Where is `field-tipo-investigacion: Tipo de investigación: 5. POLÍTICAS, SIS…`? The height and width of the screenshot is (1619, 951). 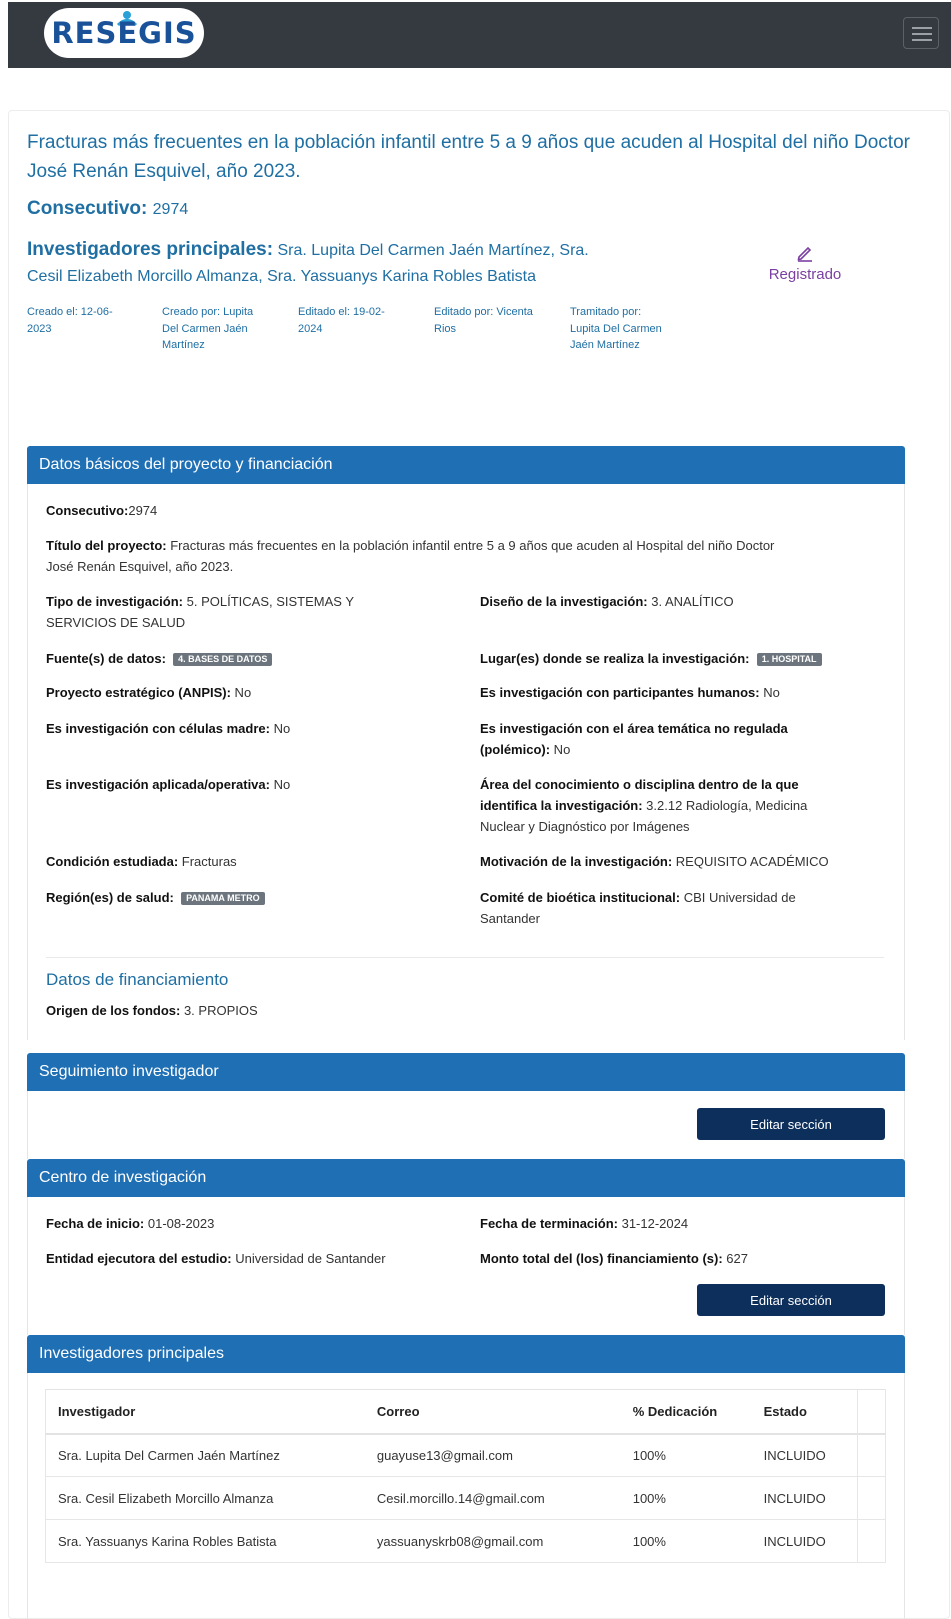
field-tipo-investigacion: Tipo de investigación: 5. POLÍTICAS, SIS… is located at coordinates (200, 612).